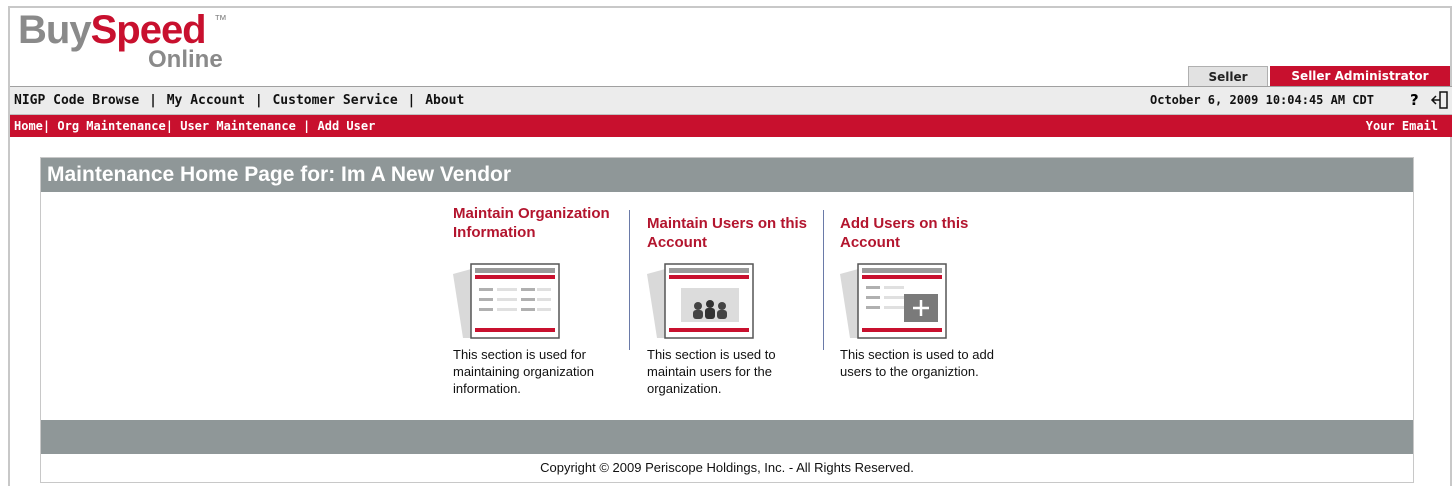 Image resolution: width=1455 pixels, height=486 pixels. I want to click on help-icon: ?, so click(1414, 100).